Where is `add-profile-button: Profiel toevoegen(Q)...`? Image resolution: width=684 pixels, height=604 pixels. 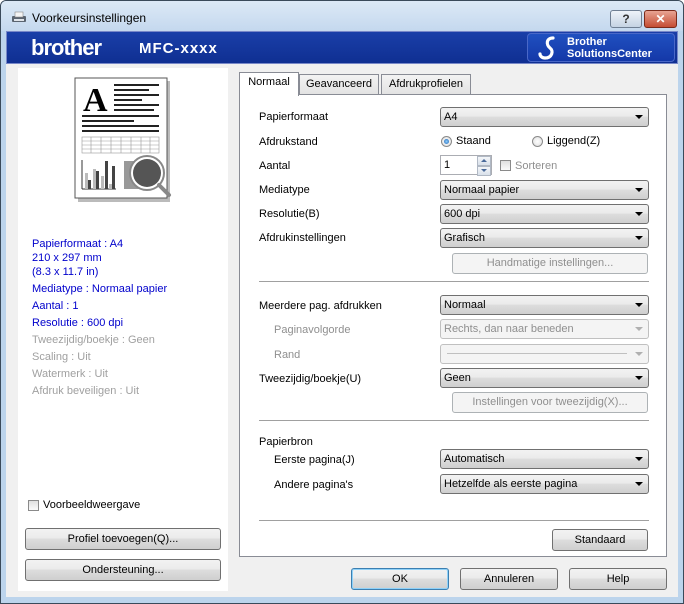
add-profile-button: Profiel toevoegen(Q)... is located at coordinates (123, 539).